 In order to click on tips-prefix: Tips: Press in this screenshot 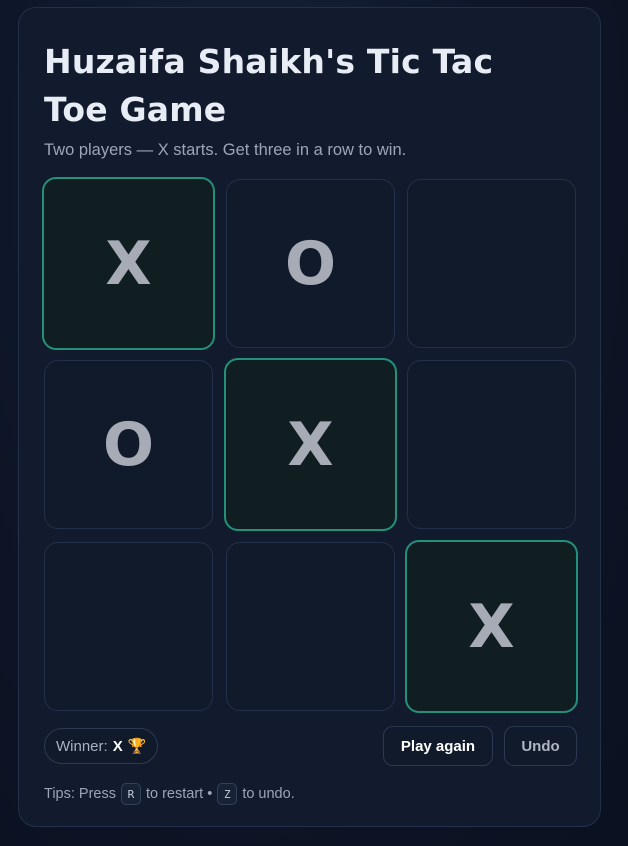, I will do `click(80, 794)`.